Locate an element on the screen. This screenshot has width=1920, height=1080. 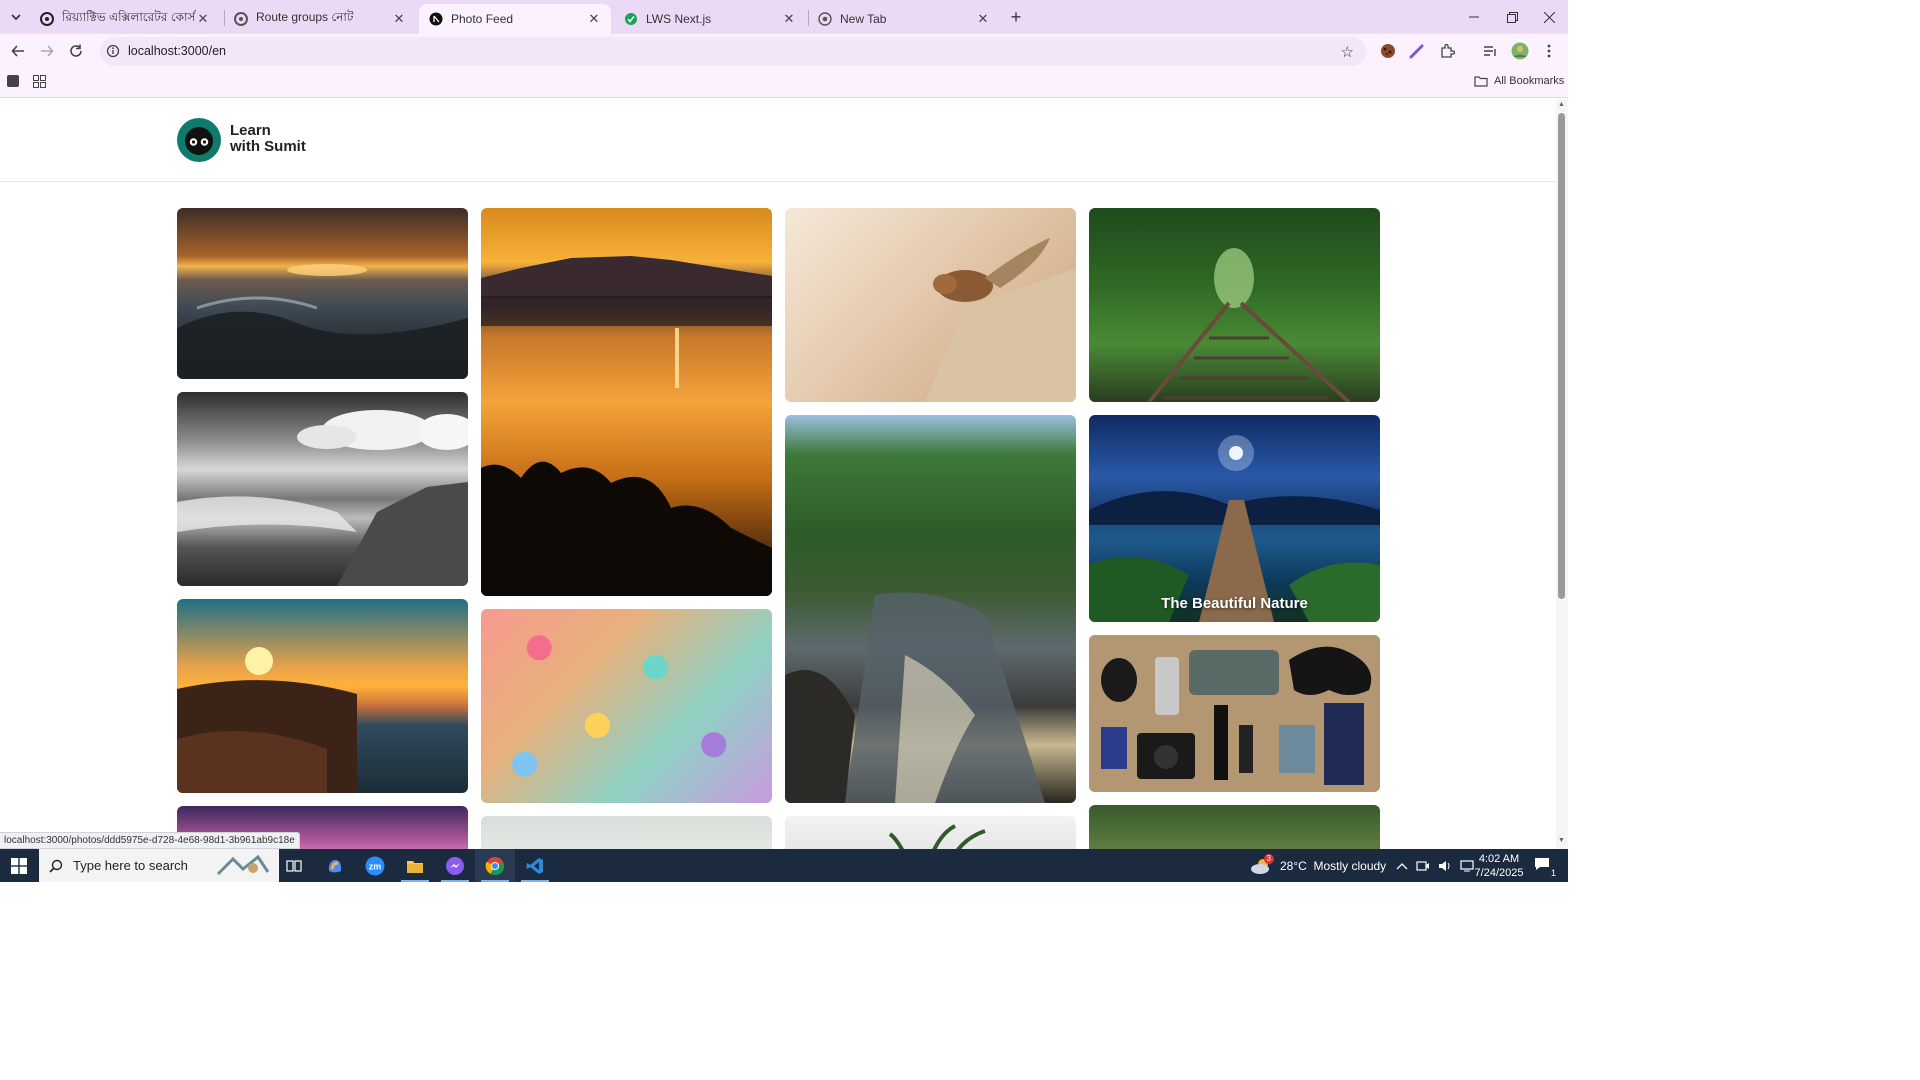
folder-icon is located at coordinates (1481, 81).